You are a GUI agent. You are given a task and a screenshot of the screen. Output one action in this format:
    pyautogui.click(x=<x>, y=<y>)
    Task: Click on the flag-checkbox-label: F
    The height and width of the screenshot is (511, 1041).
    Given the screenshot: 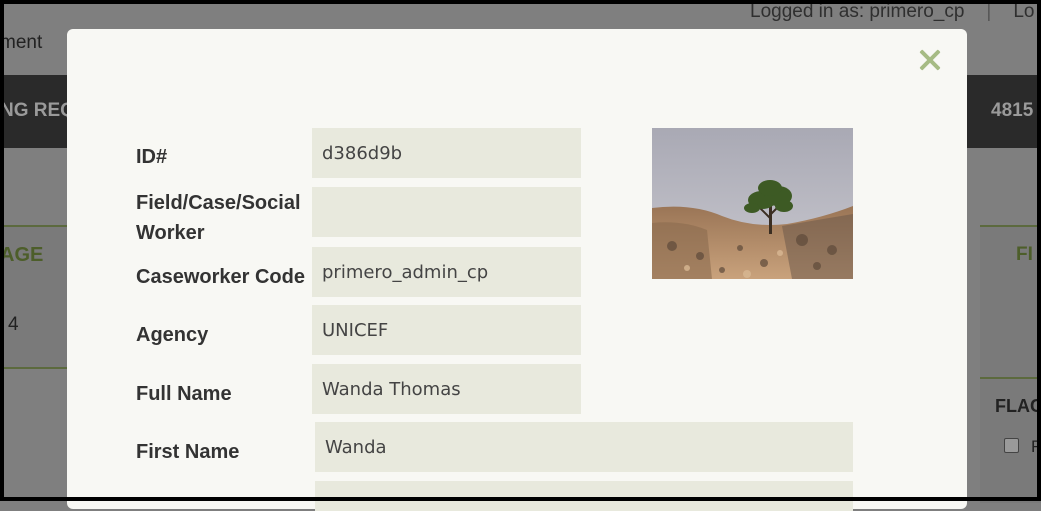 What is the action you would take?
    pyautogui.click(x=1036, y=446)
    